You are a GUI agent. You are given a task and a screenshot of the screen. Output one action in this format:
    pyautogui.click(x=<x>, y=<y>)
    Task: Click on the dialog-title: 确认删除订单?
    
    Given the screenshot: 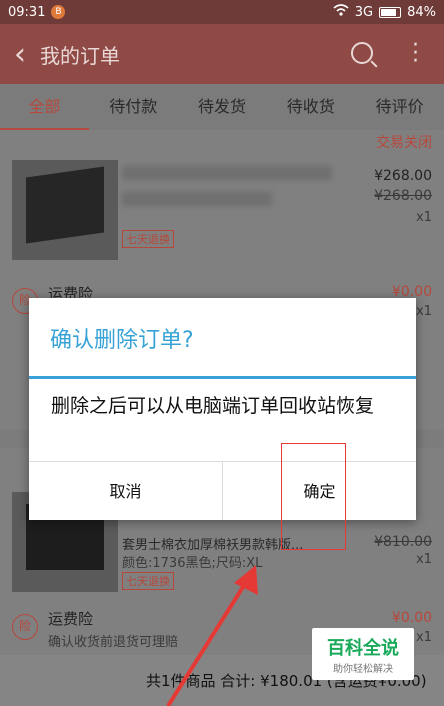 What is the action you would take?
    pyautogui.click(x=122, y=340)
    